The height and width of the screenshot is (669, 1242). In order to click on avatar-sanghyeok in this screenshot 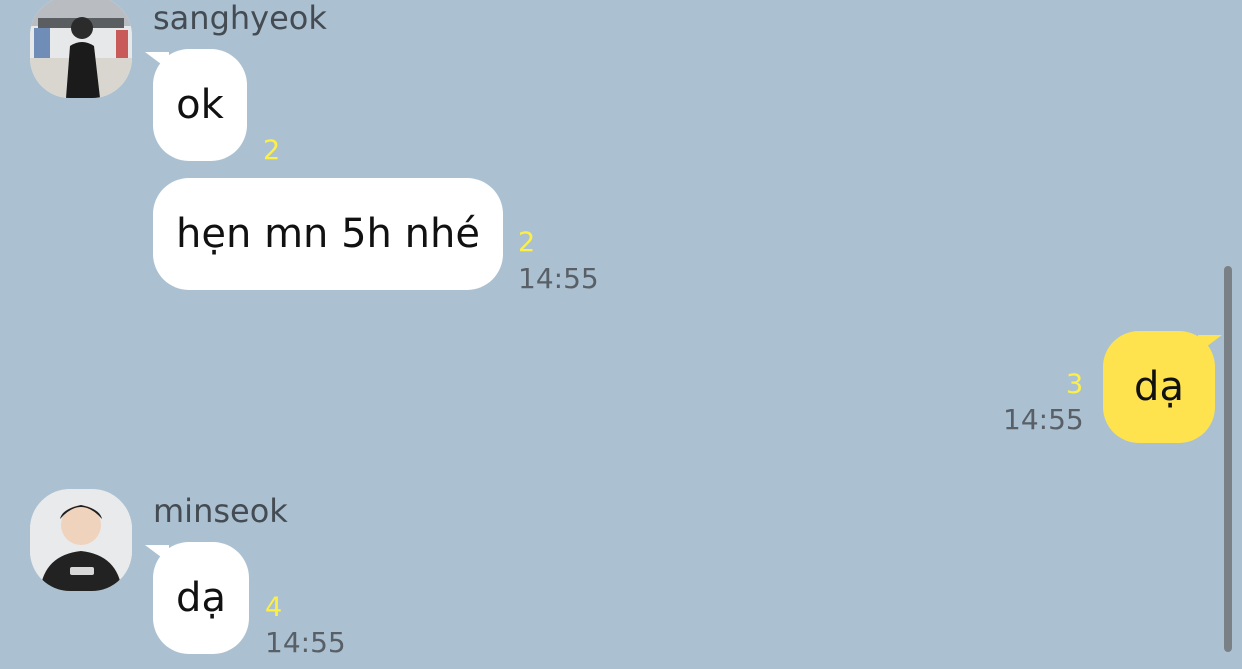, I will do `click(81, 49)`.